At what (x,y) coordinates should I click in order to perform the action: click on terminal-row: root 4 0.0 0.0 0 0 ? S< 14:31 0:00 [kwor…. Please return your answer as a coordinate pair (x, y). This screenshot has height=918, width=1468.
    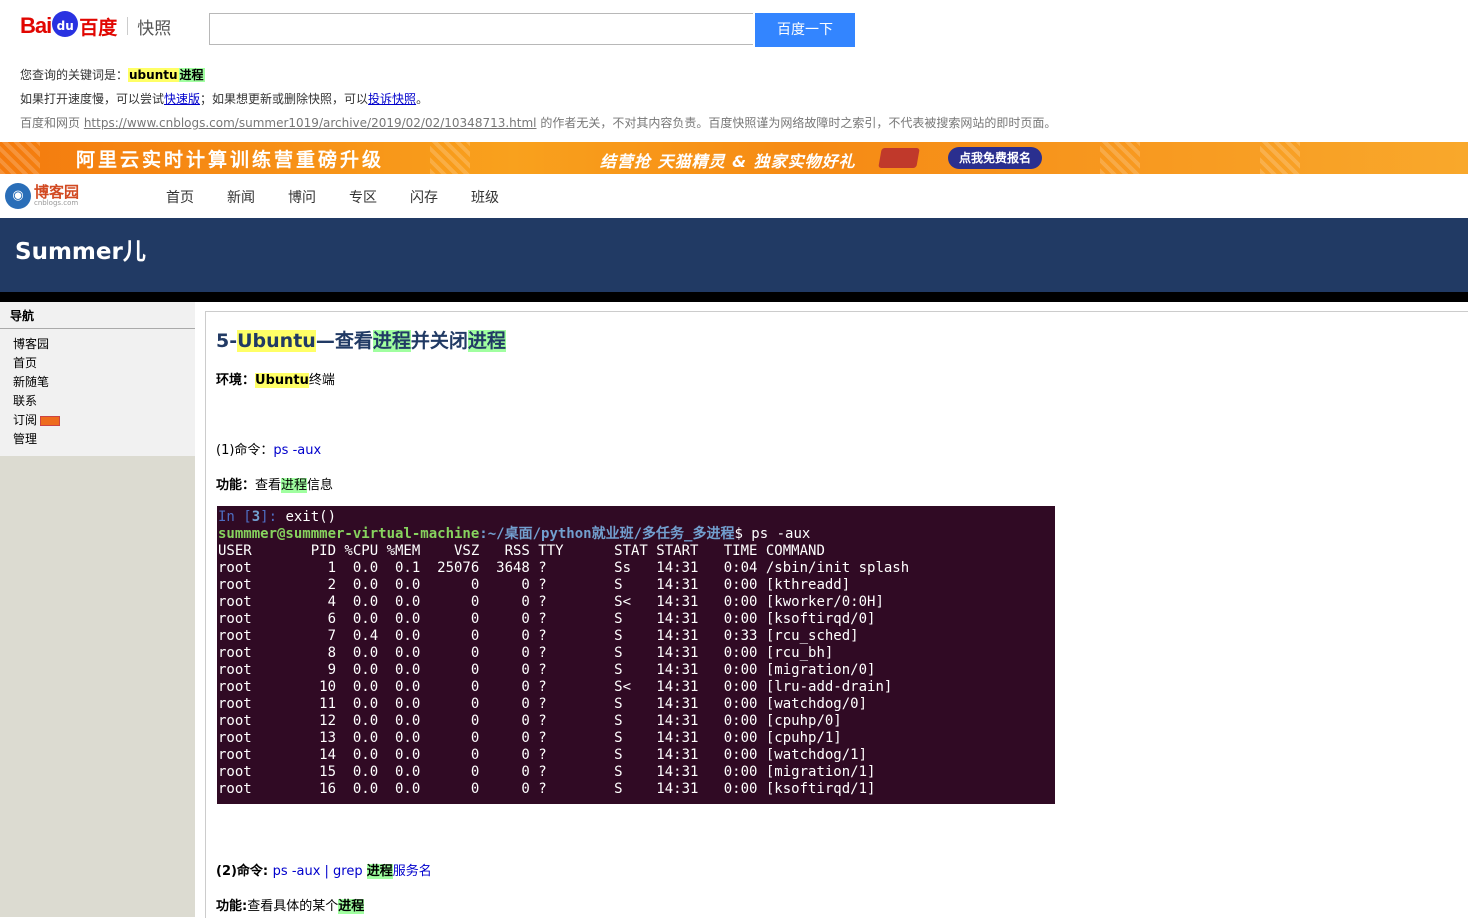
    Looking at the image, I should click on (551, 602).